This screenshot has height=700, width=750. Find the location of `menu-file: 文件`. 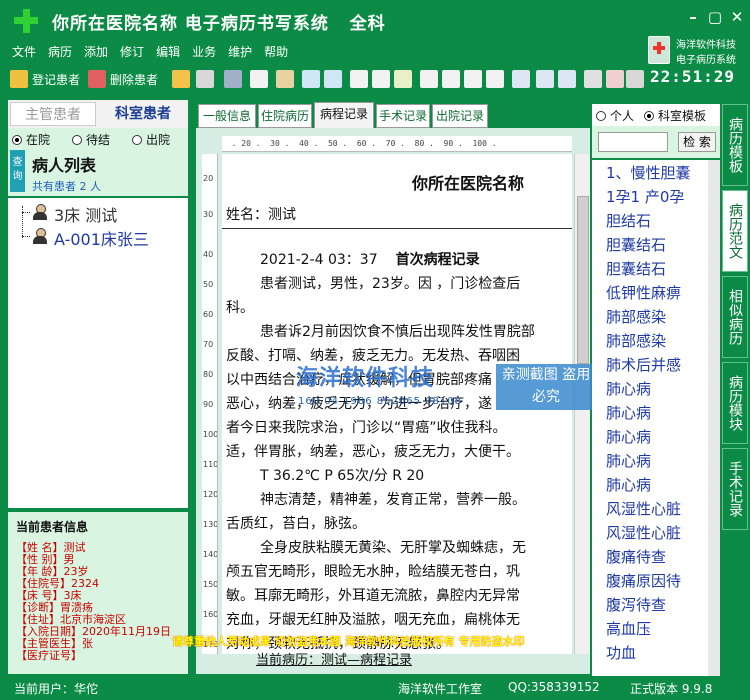

menu-file: 文件 is located at coordinates (24, 52).